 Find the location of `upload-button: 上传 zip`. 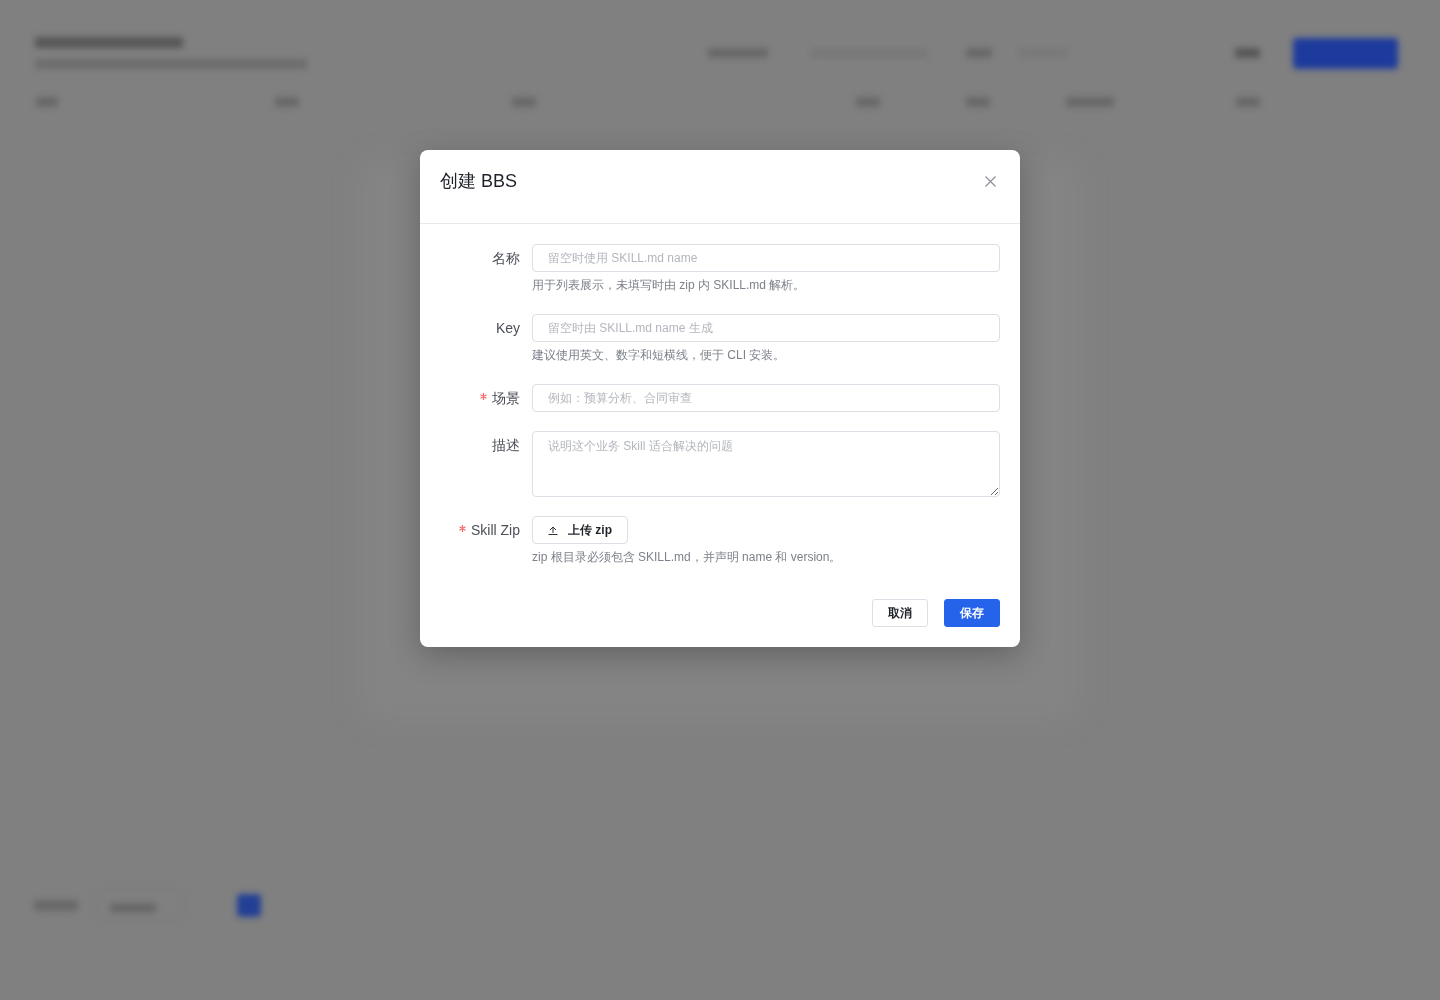

upload-button: 上传 zip is located at coordinates (580, 530).